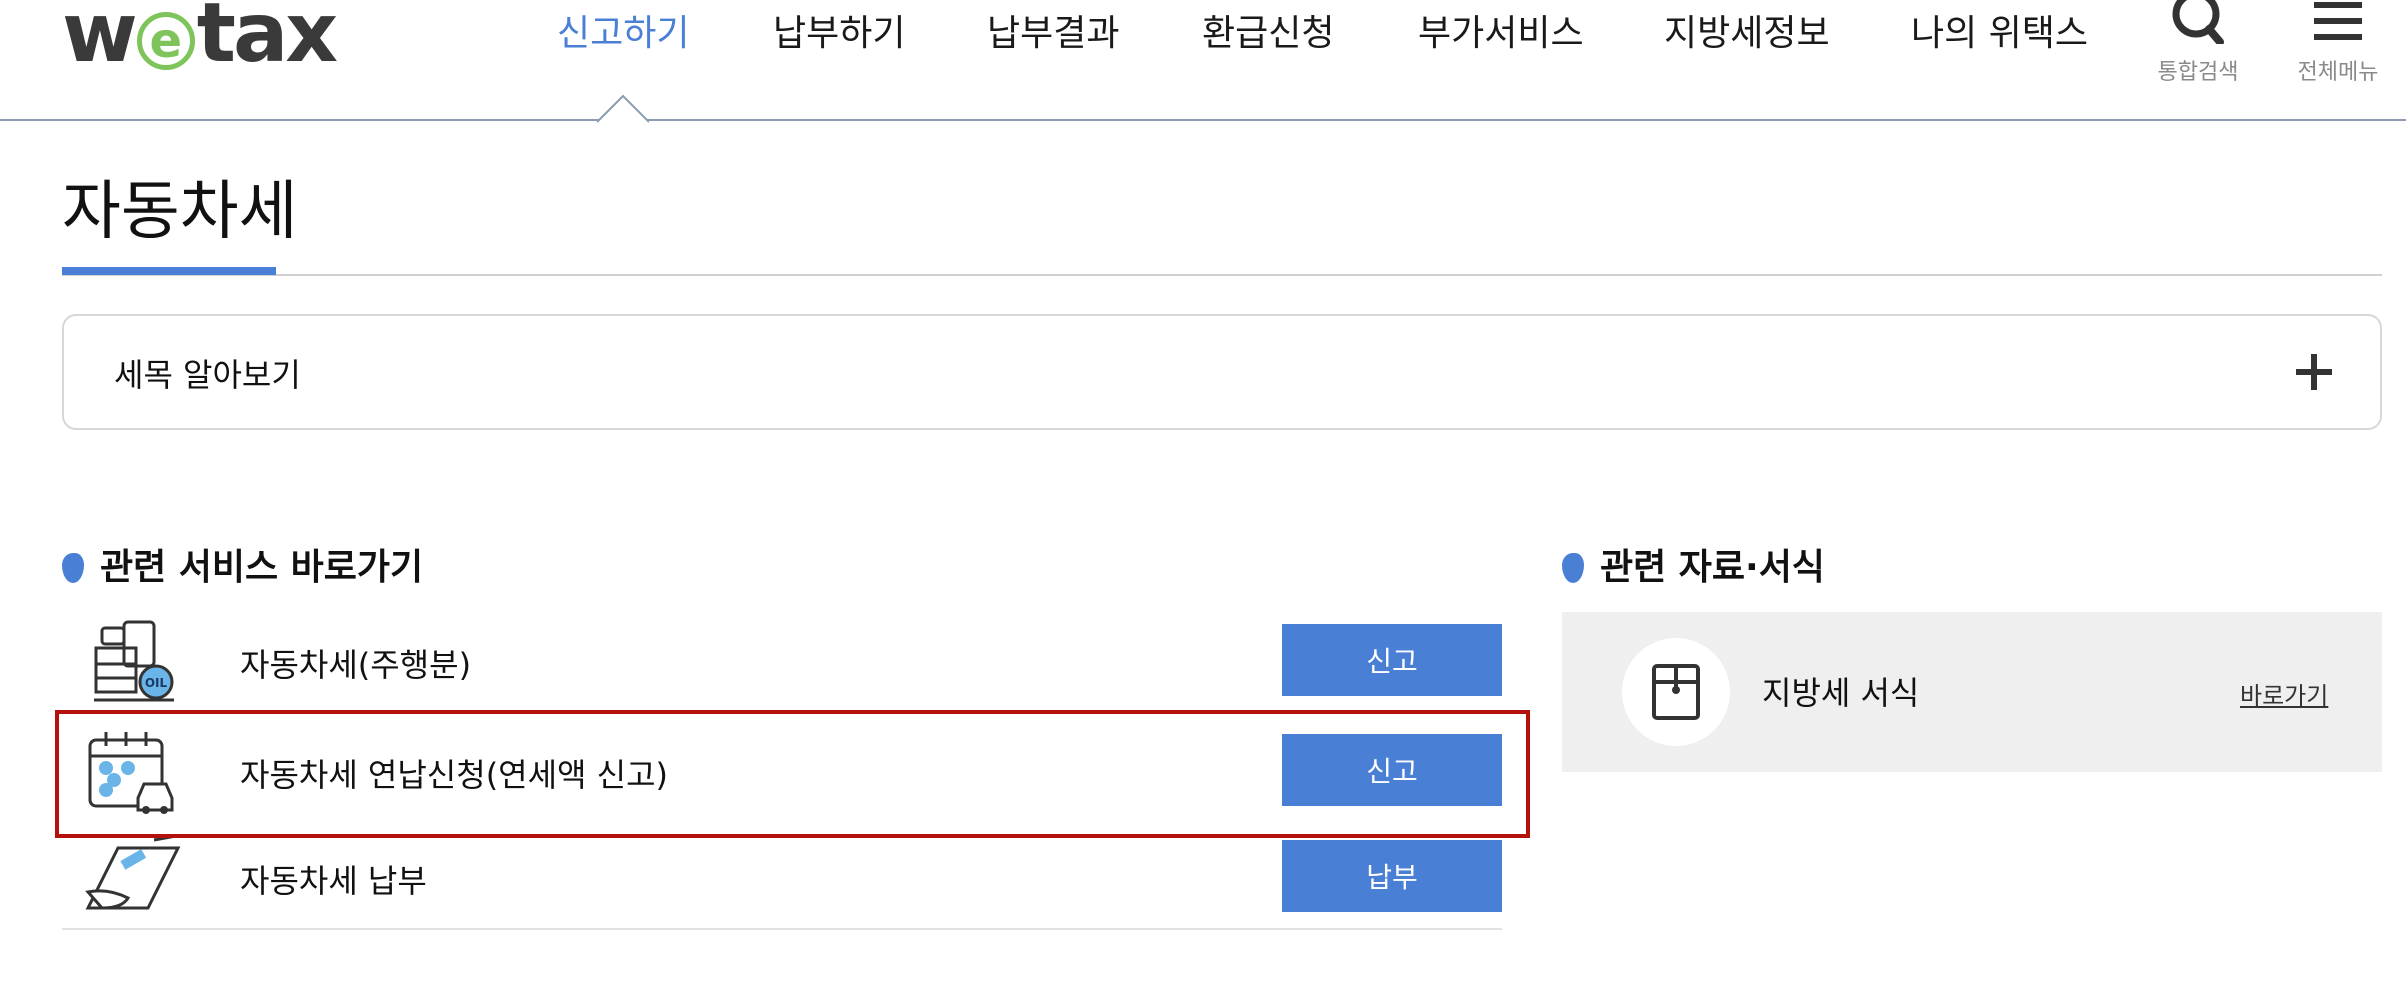 This screenshot has width=2406, height=996. What do you see at coordinates (1268, 34) in the screenshot?
I see `nav-item-refund: 환급신청` at bounding box center [1268, 34].